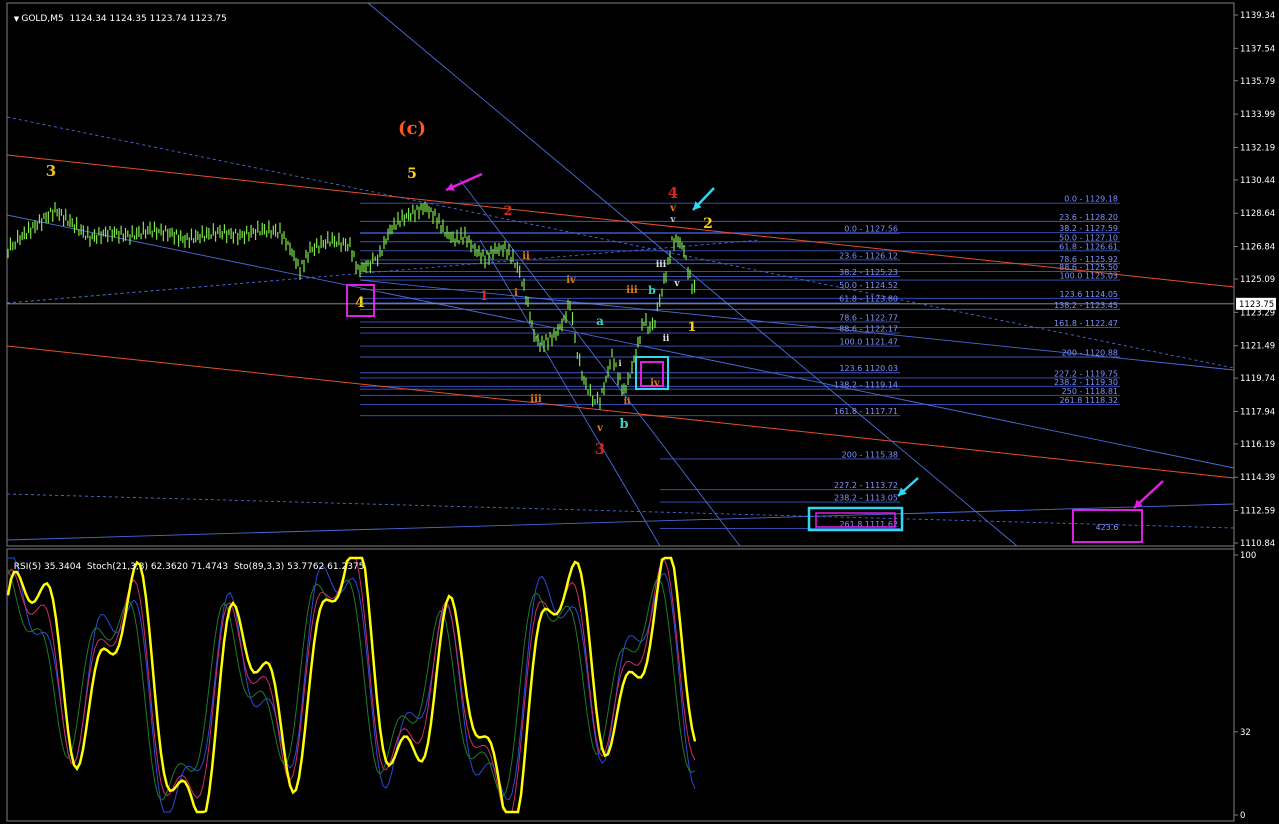 The width and height of the screenshot is (1279, 824). What do you see at coordinates (1257, 379) in the screenshot?
I see `price-tick-label: 1119.74` at bounding box center [1257, 379].